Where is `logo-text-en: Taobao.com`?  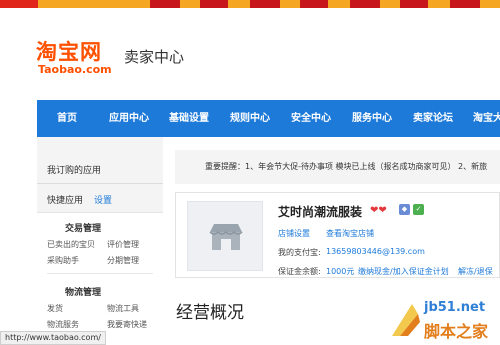
logo-text-en: Taobao.com is located at coordinates (75, 69).